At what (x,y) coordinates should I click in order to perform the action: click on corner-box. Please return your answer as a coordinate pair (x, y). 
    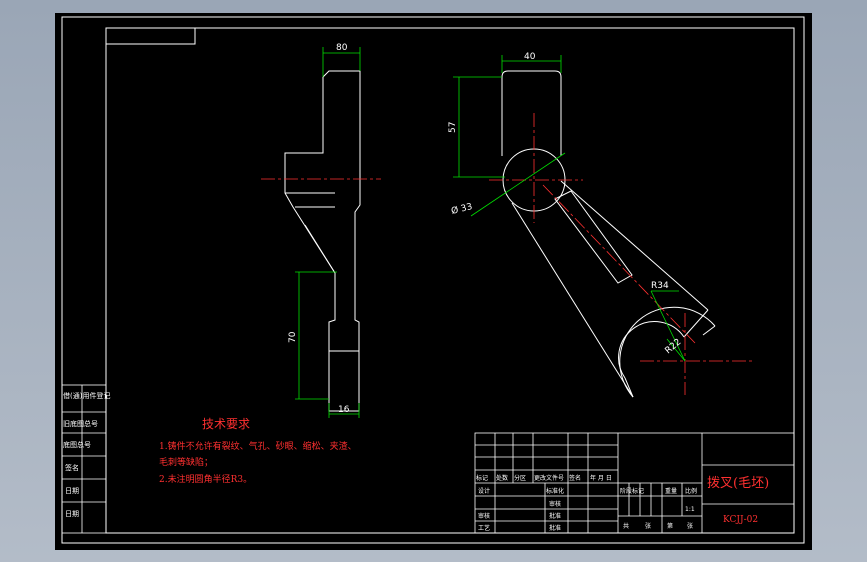
    Looking at the image, I should click on (150, 36).